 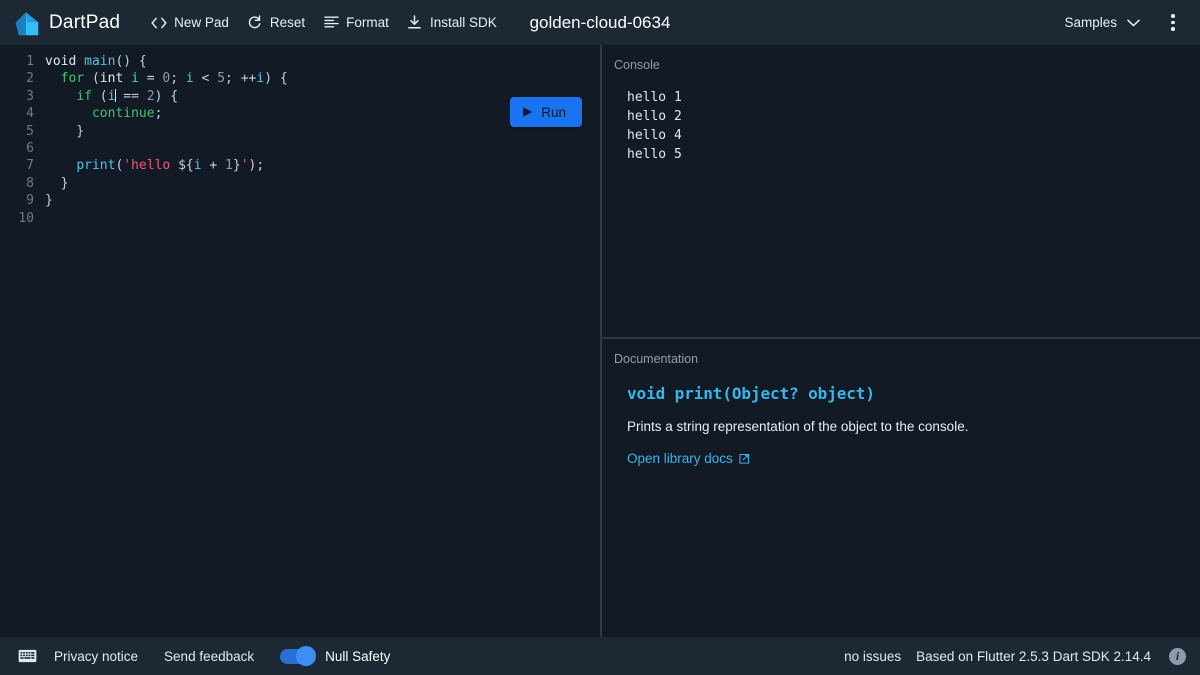 What do you see at coordinates (30, 131) in the screenshot?
I see `line-number: 5` at bounding box center [30, 131].